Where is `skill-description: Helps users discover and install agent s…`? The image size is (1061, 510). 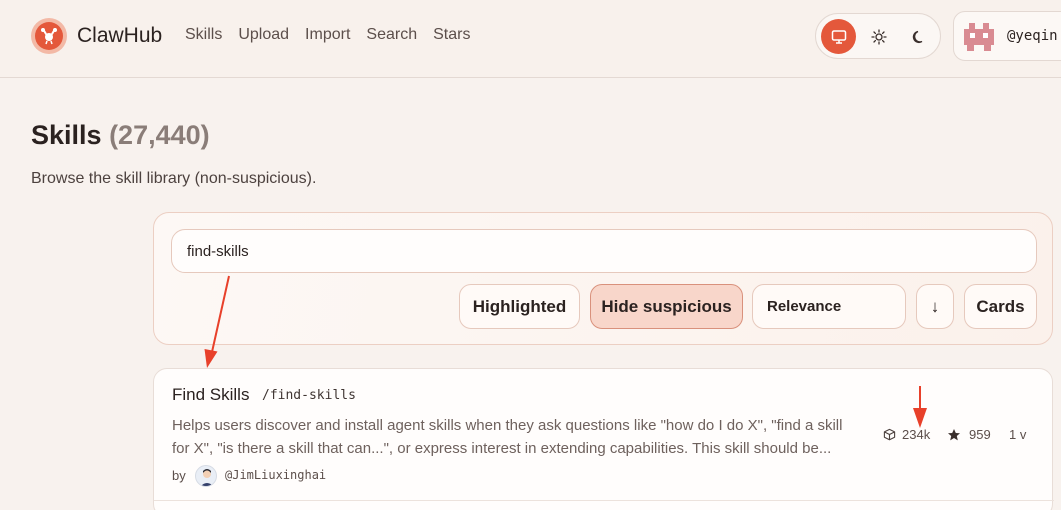 skill-description: Helps users discover and install agent s… is located at coordinates (507, 437).